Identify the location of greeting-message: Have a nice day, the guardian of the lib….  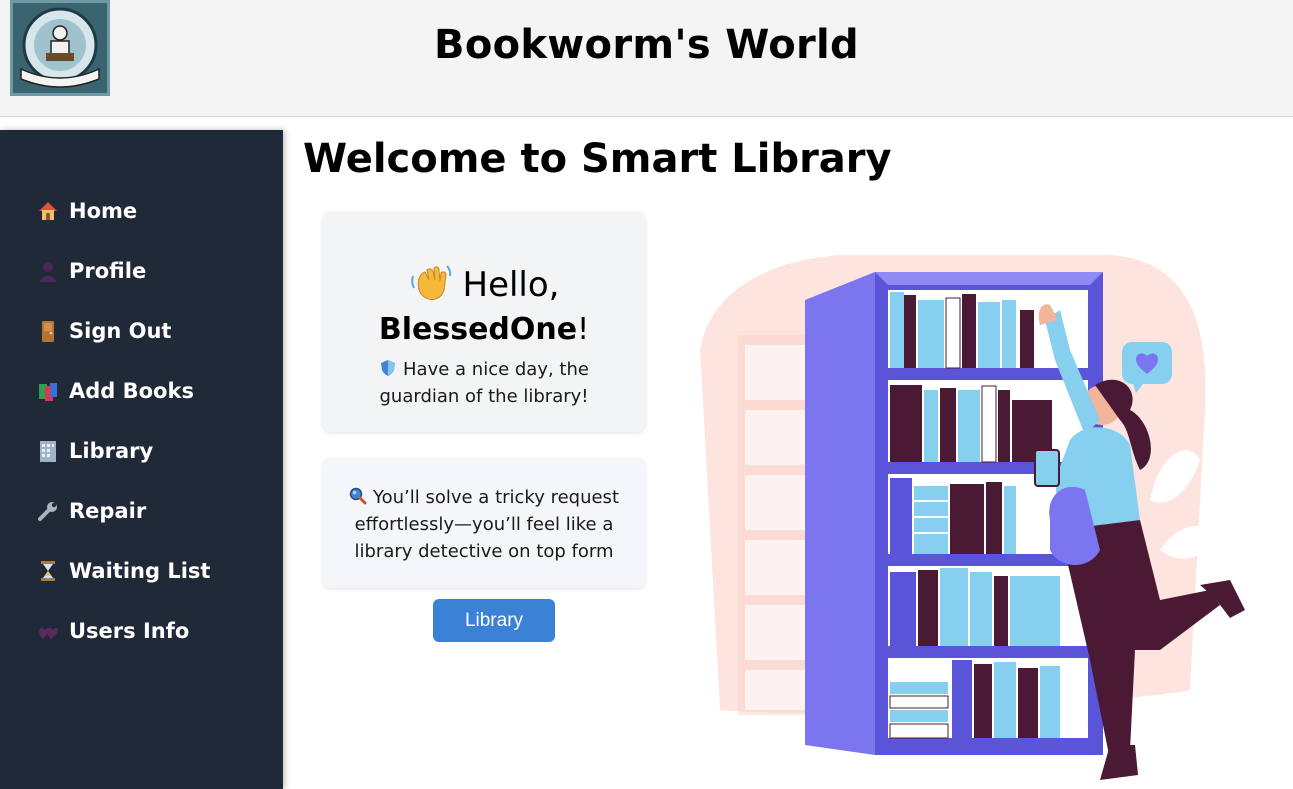
(484, 383).